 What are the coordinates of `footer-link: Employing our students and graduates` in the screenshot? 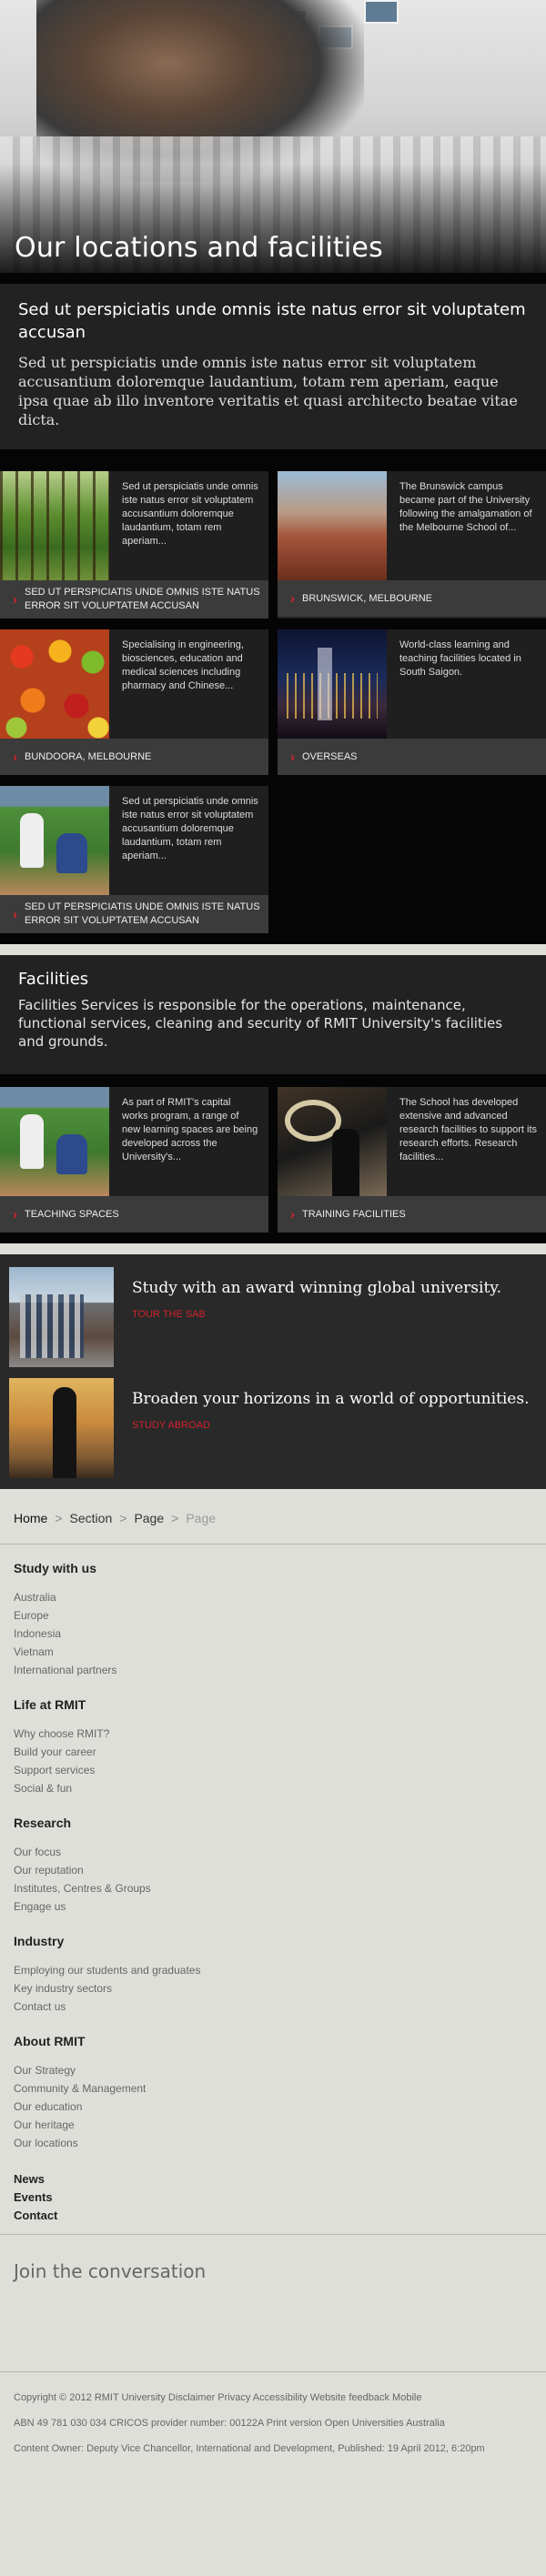 It's located at (273, 1970).